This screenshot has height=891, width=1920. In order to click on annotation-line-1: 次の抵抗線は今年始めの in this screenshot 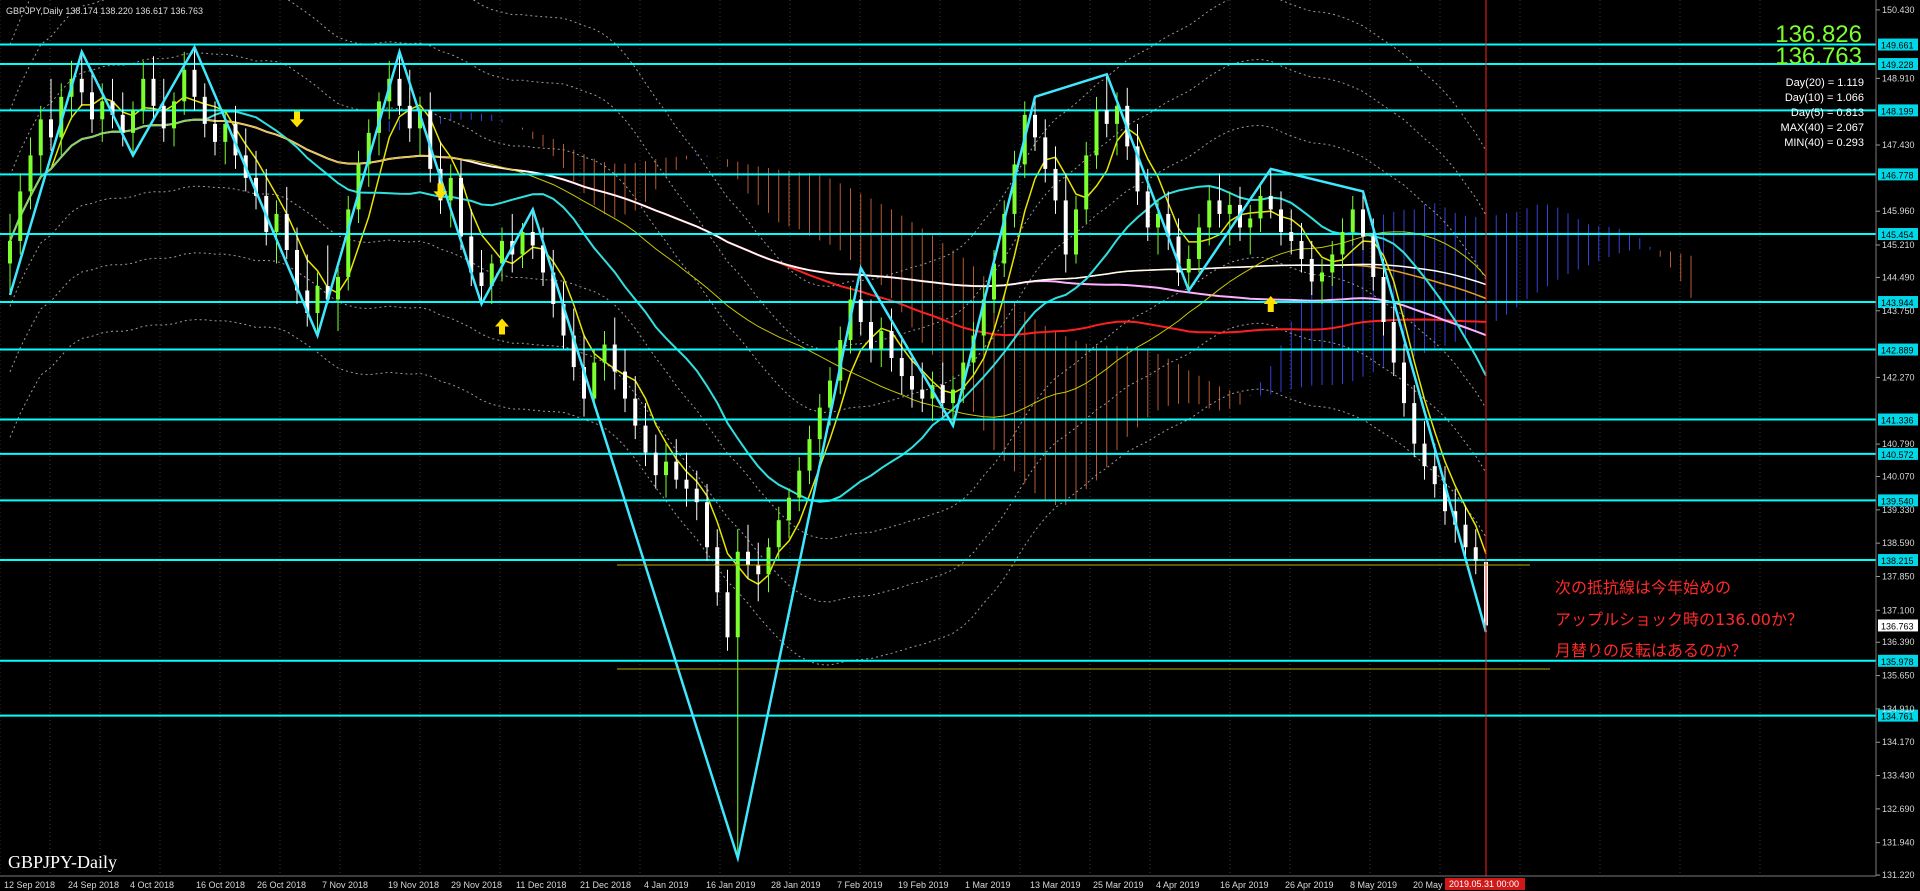, I will do `click(1643, 587)`.